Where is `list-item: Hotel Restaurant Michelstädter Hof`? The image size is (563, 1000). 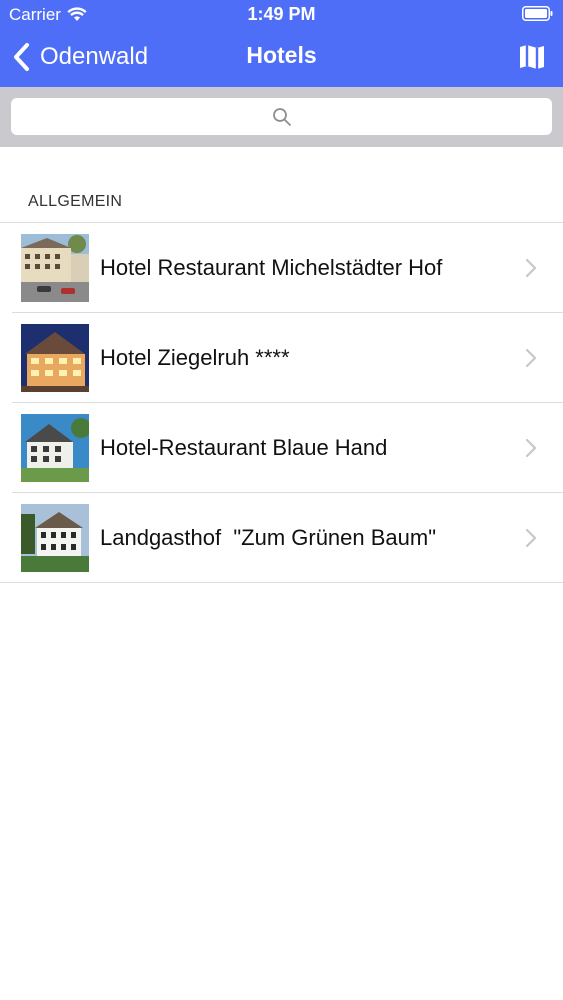 list-item: Hotel Restaurant Michelstädter Hof is located at coordinates (281, 268).